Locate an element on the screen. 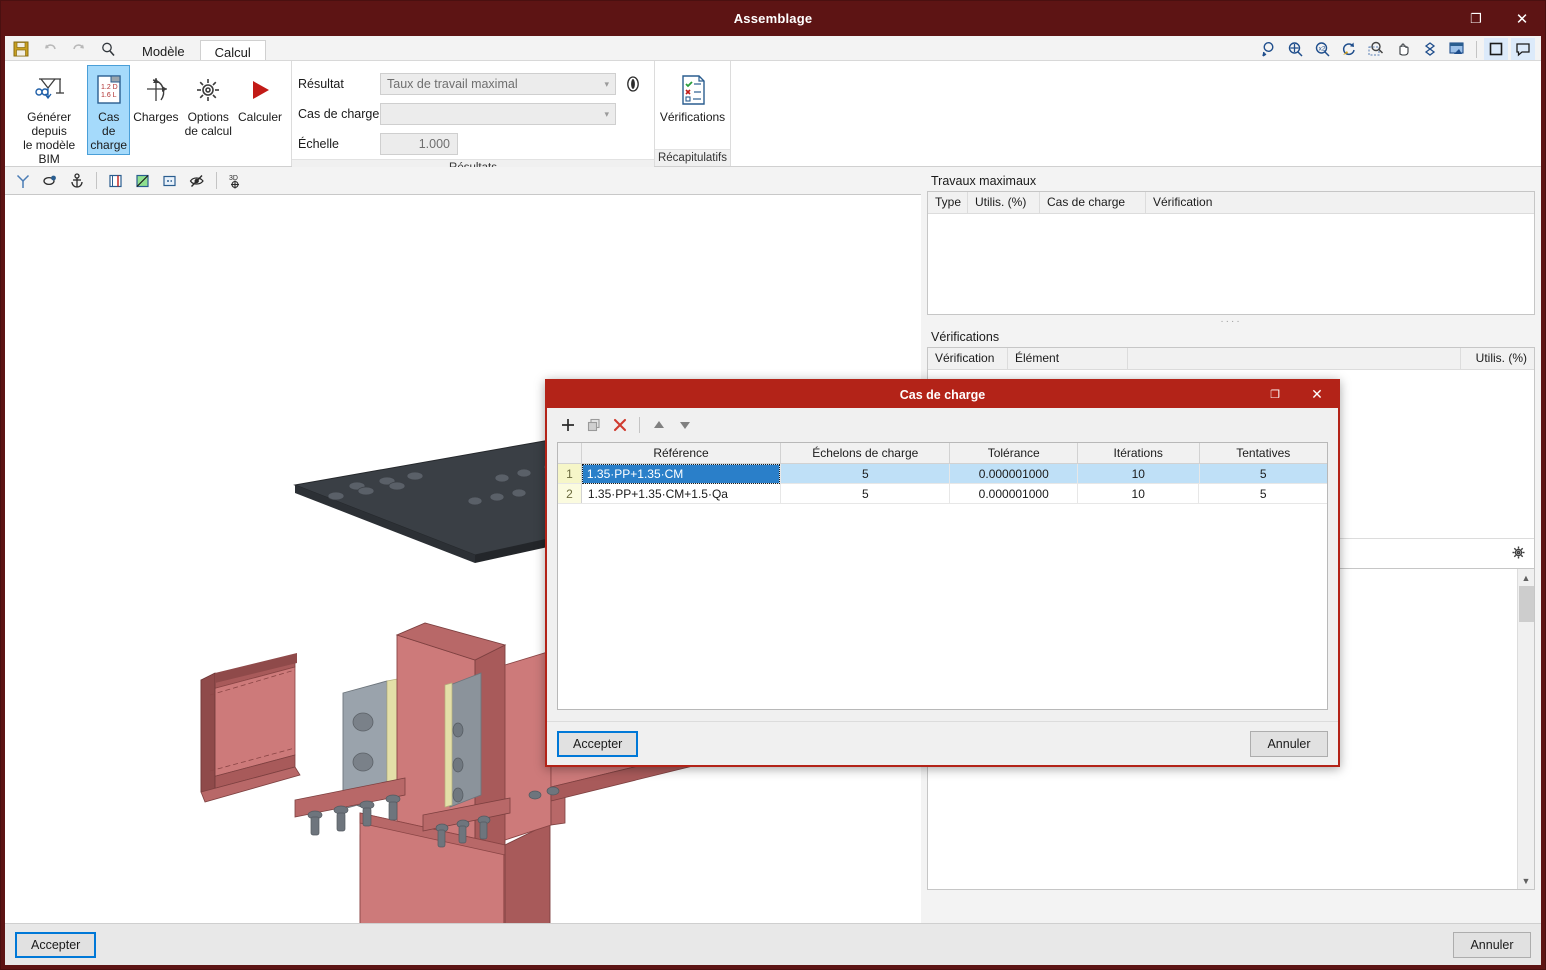 This screenshot has width=1546, height=970. rotate-view-icon is located at coordinates (50, 181).